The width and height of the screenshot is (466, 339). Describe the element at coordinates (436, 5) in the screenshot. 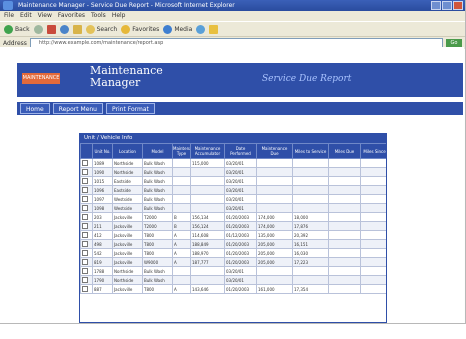

I see `minimize-button` at that location.